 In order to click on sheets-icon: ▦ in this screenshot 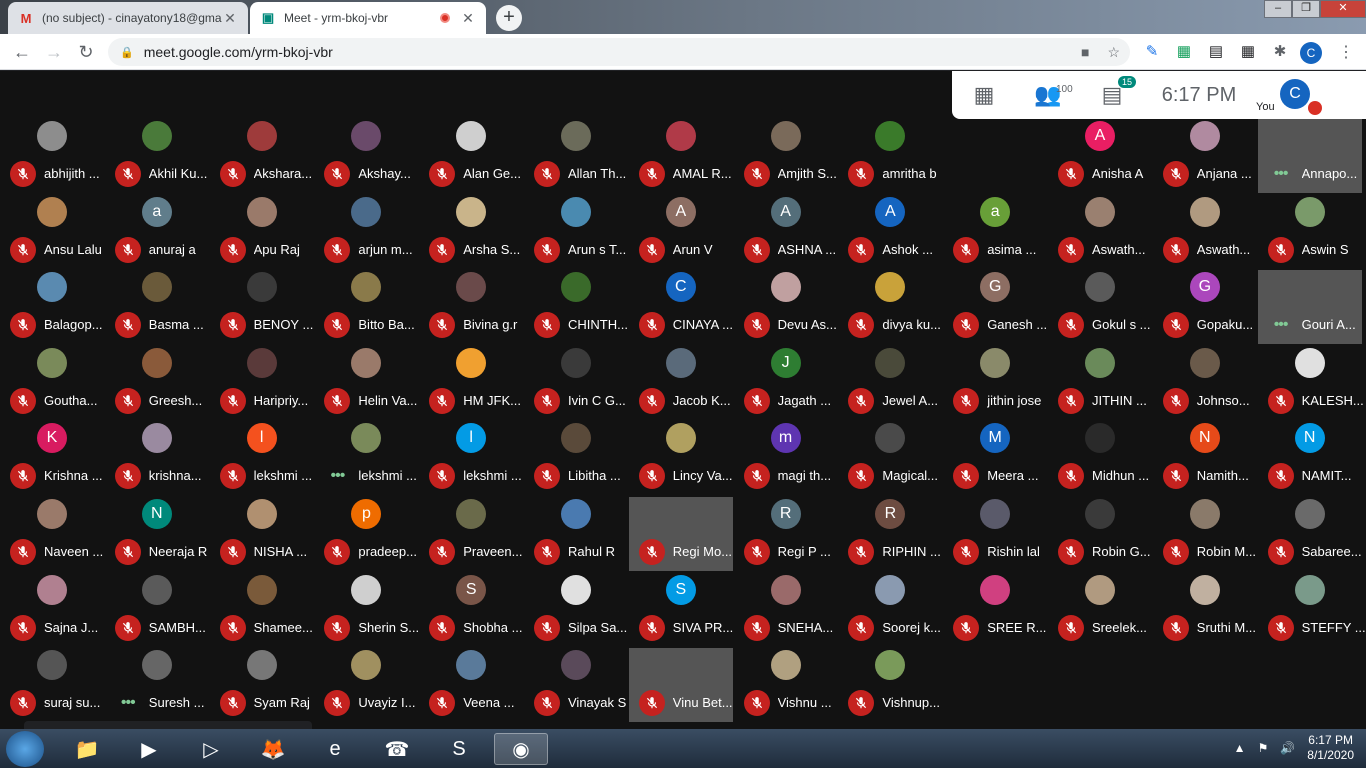, I will do `click(1184, 52)`.